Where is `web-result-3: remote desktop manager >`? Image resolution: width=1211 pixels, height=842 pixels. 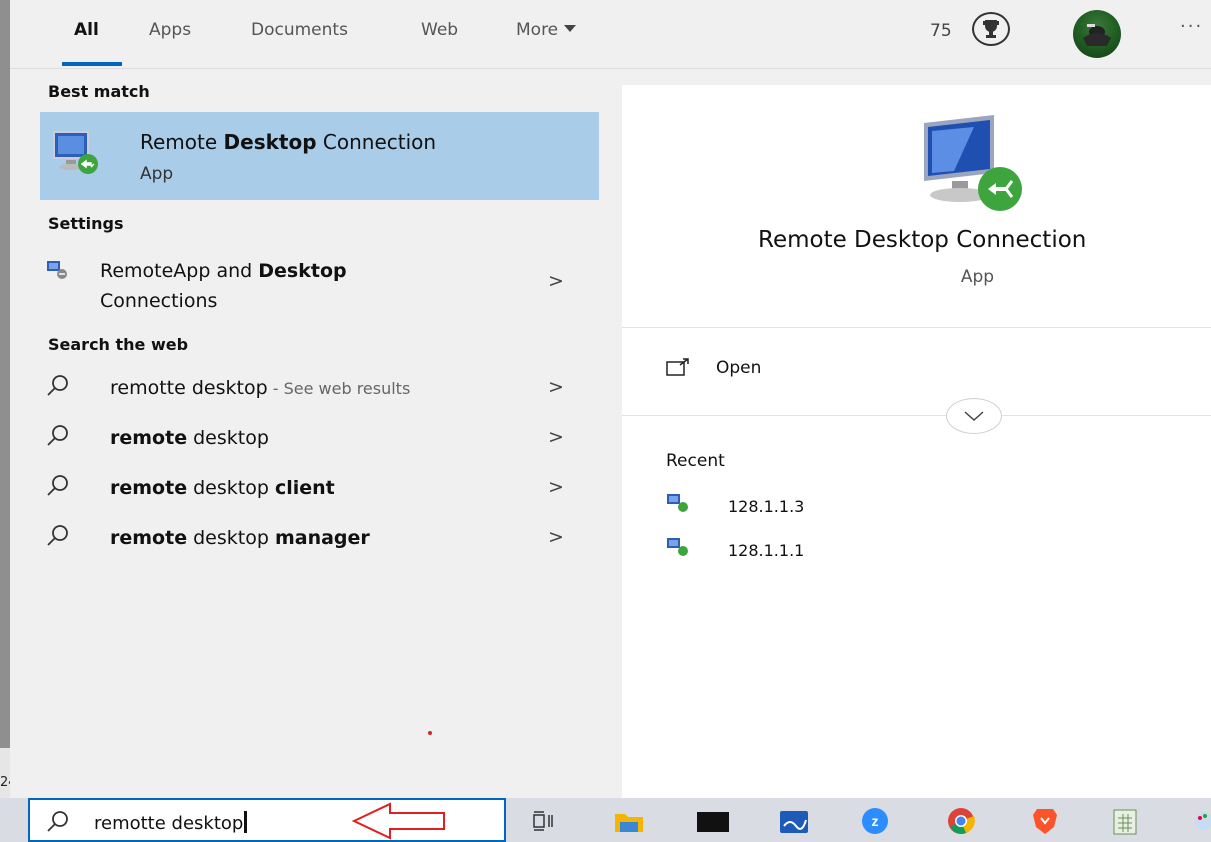
web-result-3: remote desktop manager > is located at coordinates (319, 541).